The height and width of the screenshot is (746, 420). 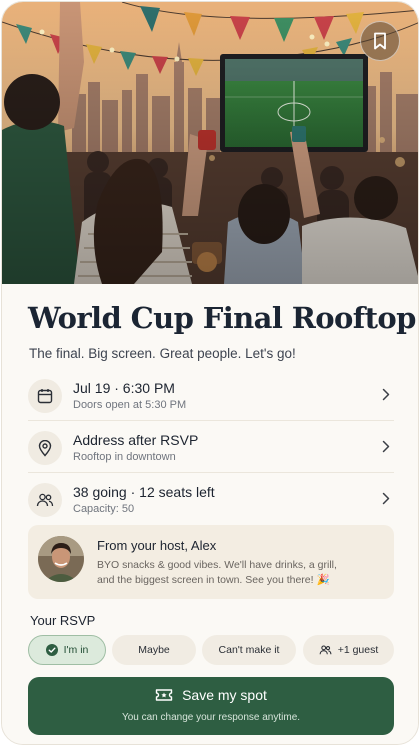 What do you see at coordinates (358, 650) in the screenshot?
I see `rsvp-option-label: +1 guest` at bounding box center [358, 650].